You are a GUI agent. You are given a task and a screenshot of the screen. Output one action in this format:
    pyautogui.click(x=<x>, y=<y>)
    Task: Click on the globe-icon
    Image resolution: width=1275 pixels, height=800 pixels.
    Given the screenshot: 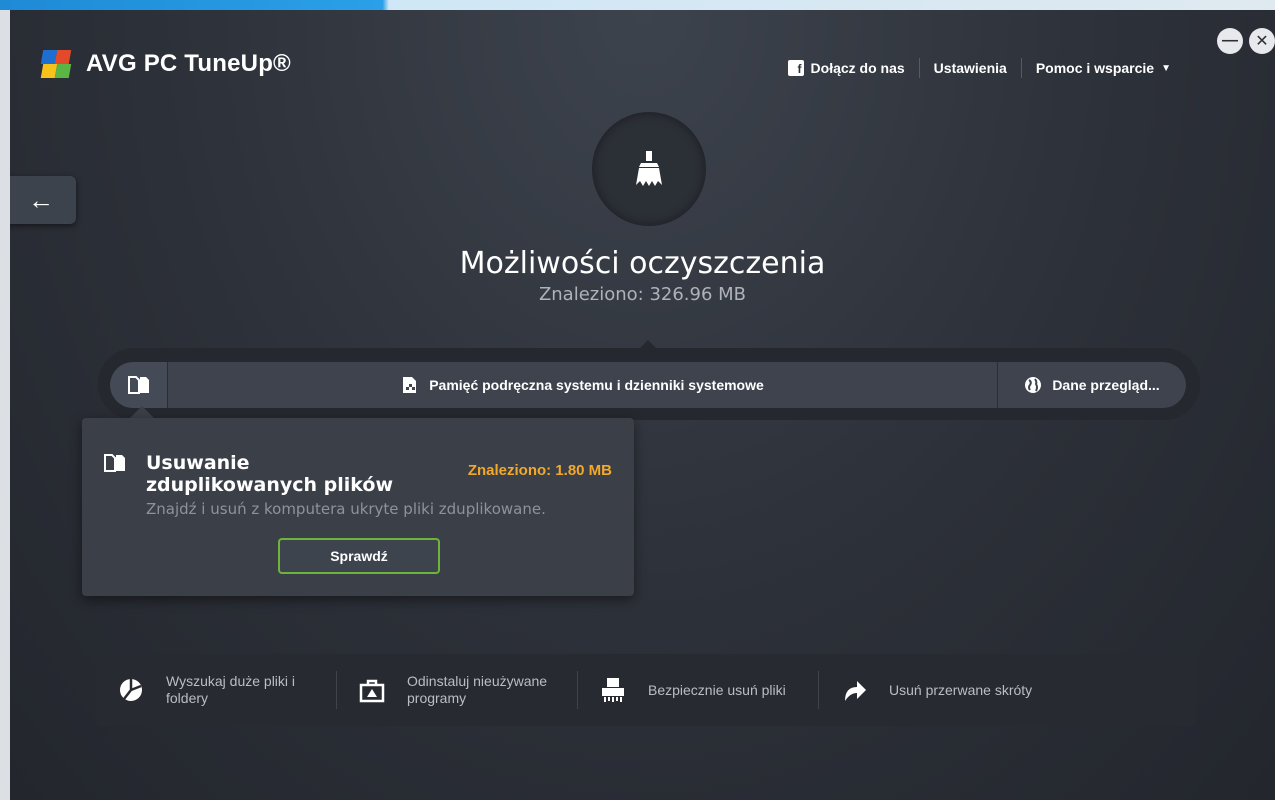 What is the action you would take?
    pyautogui.click(x=1033, y=385)
    